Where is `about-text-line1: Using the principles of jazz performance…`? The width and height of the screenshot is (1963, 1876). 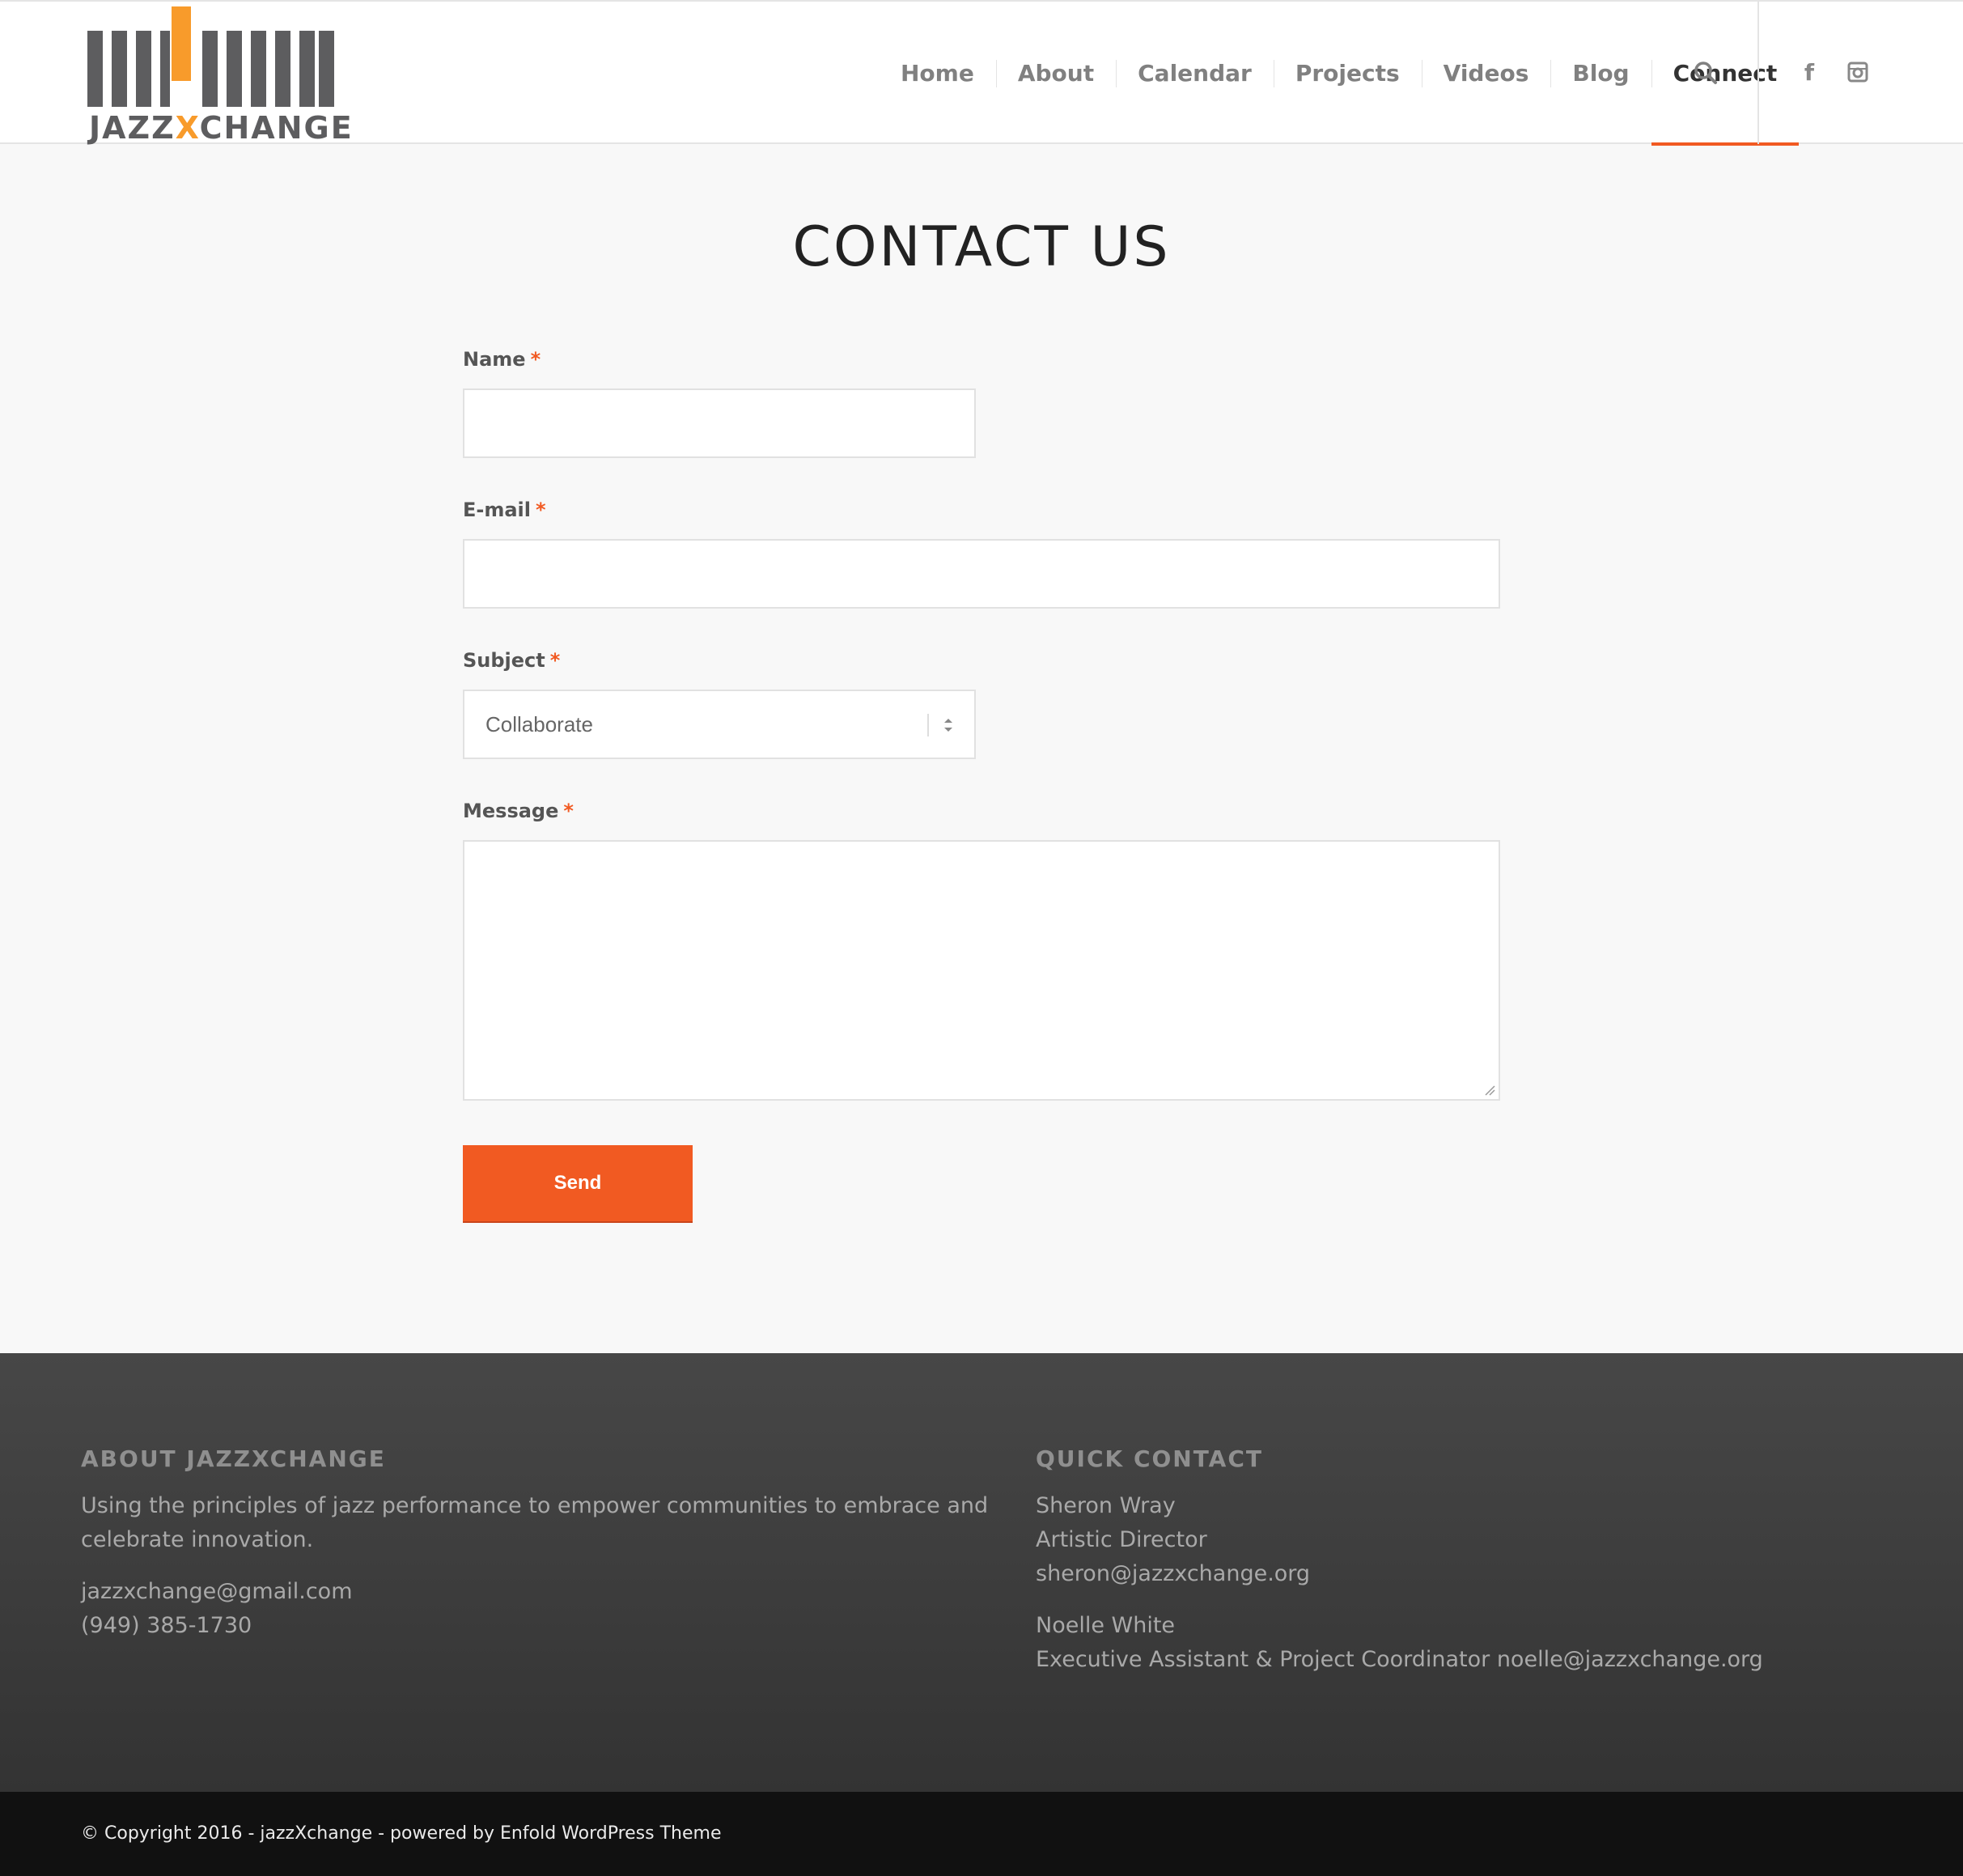
about-text-line1: Using the principles of jazz performance… is located at coordinates (535, 1505).